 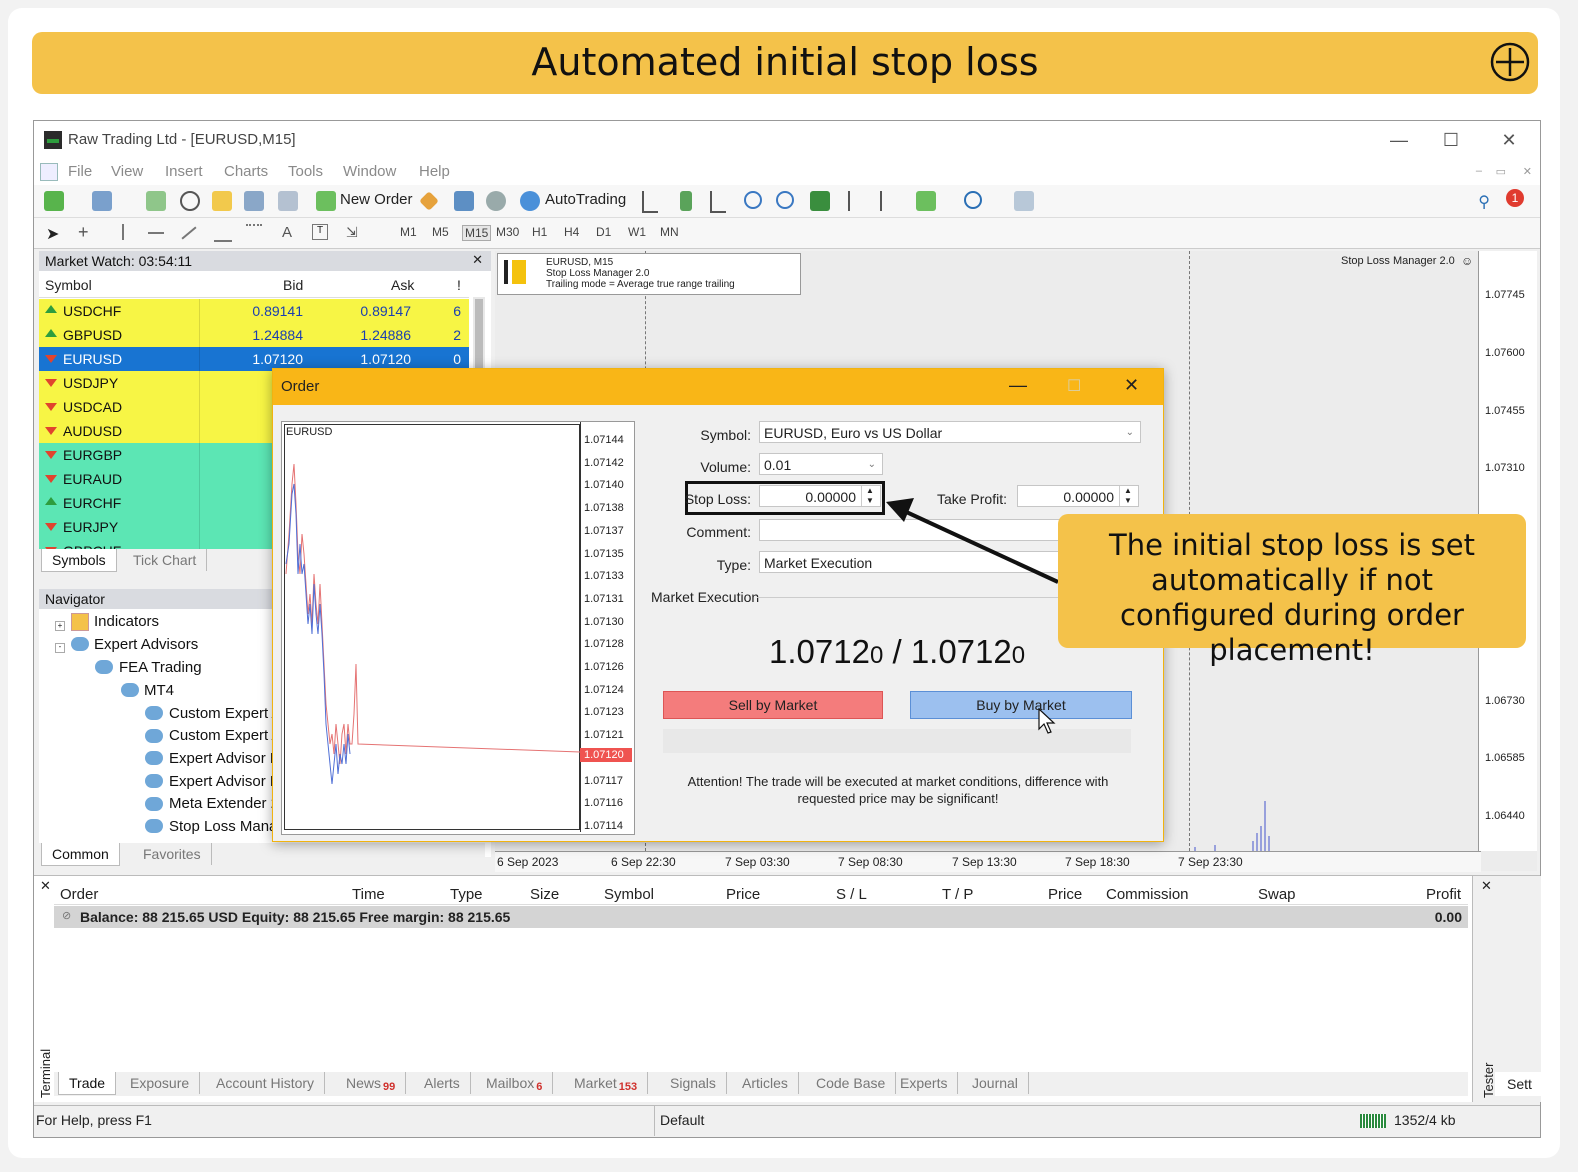 What do you see at coordinates (1018, 385) in the screenshot?
I see `dialog-minimize-icon: —` at bounding box center [1018, 385].